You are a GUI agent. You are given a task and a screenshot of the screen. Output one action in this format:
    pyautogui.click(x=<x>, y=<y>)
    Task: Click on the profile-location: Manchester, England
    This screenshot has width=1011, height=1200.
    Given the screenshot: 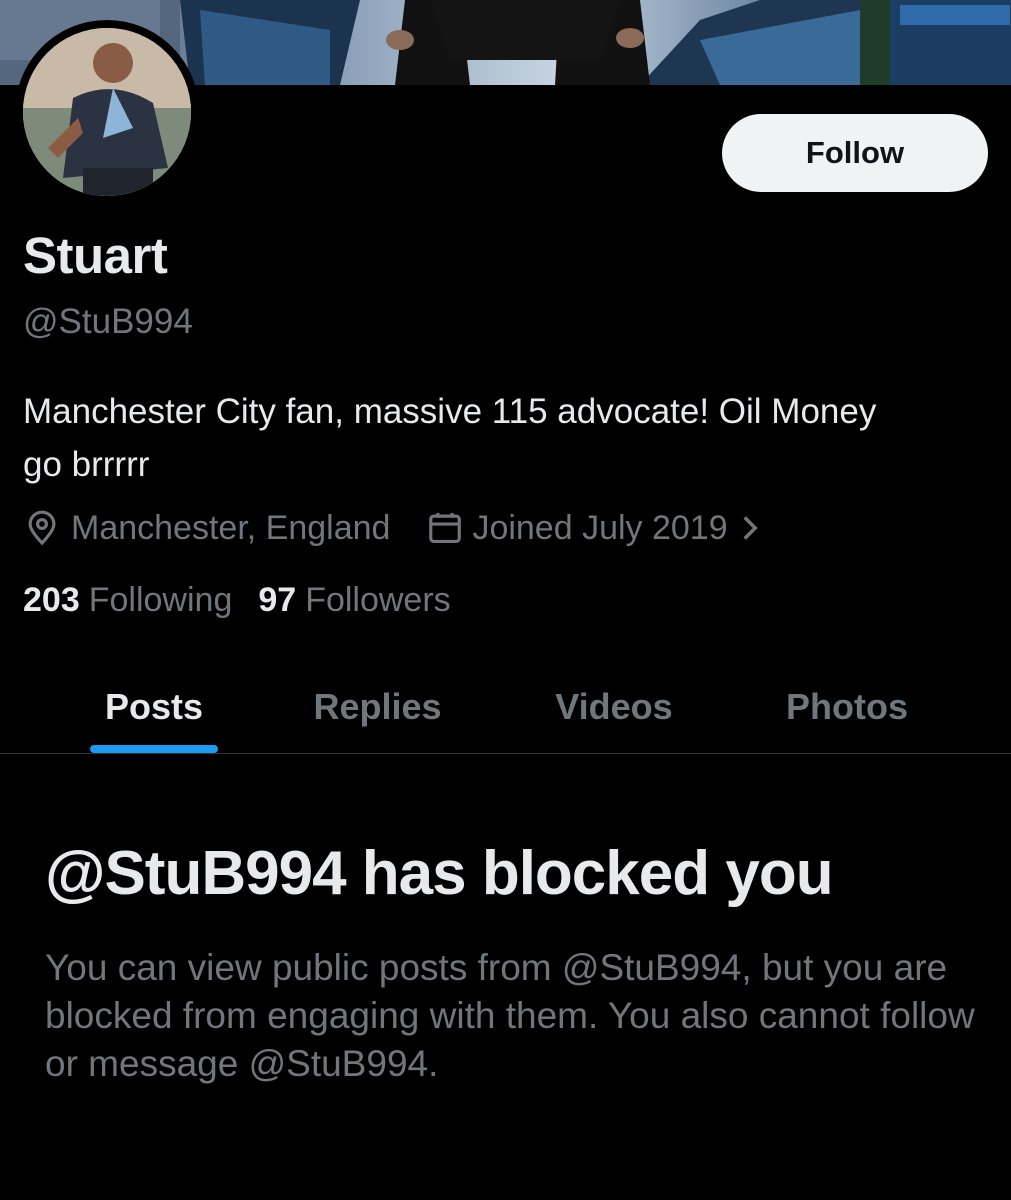 What is the action you would take?
    pyautogui.click(x=231, y=527)
    